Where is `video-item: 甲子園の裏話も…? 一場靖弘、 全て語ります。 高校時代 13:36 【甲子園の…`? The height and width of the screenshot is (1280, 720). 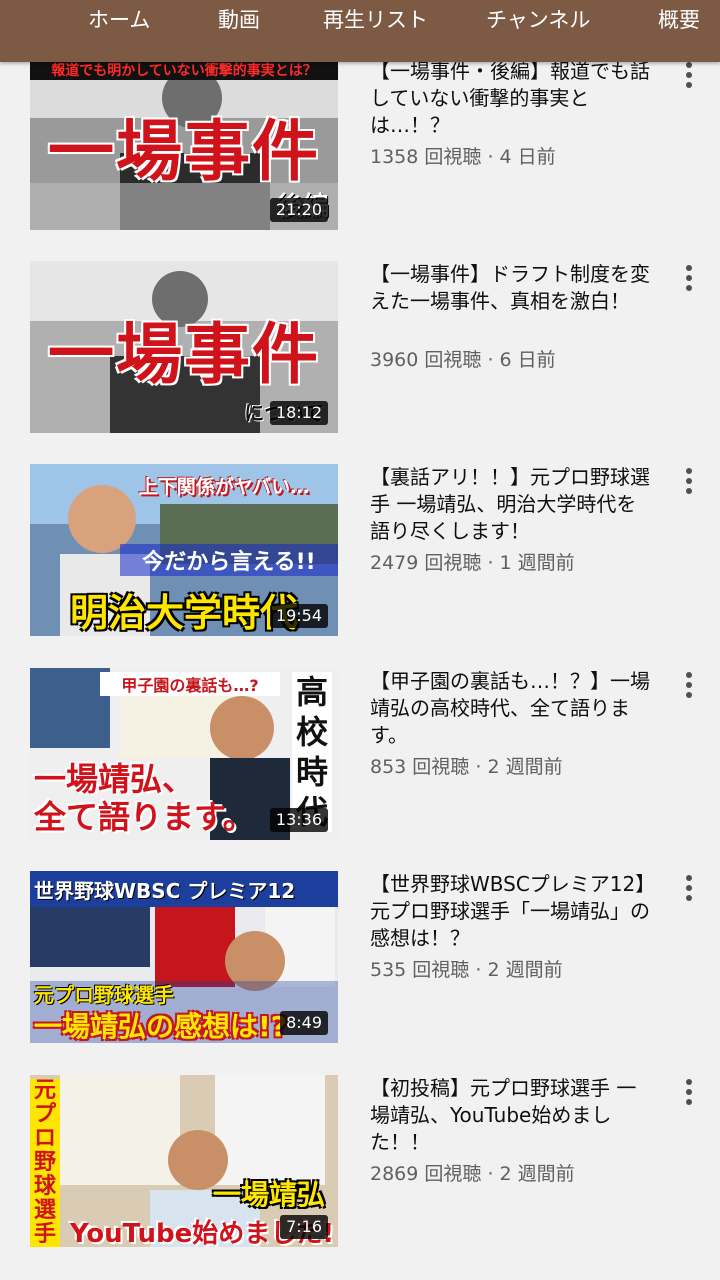
video-item: 甲子園の裏話も…? 一場靖弘、 全て語ります。 高校時代 13:36 【甲子園の… is located at coordinates (360, 755).